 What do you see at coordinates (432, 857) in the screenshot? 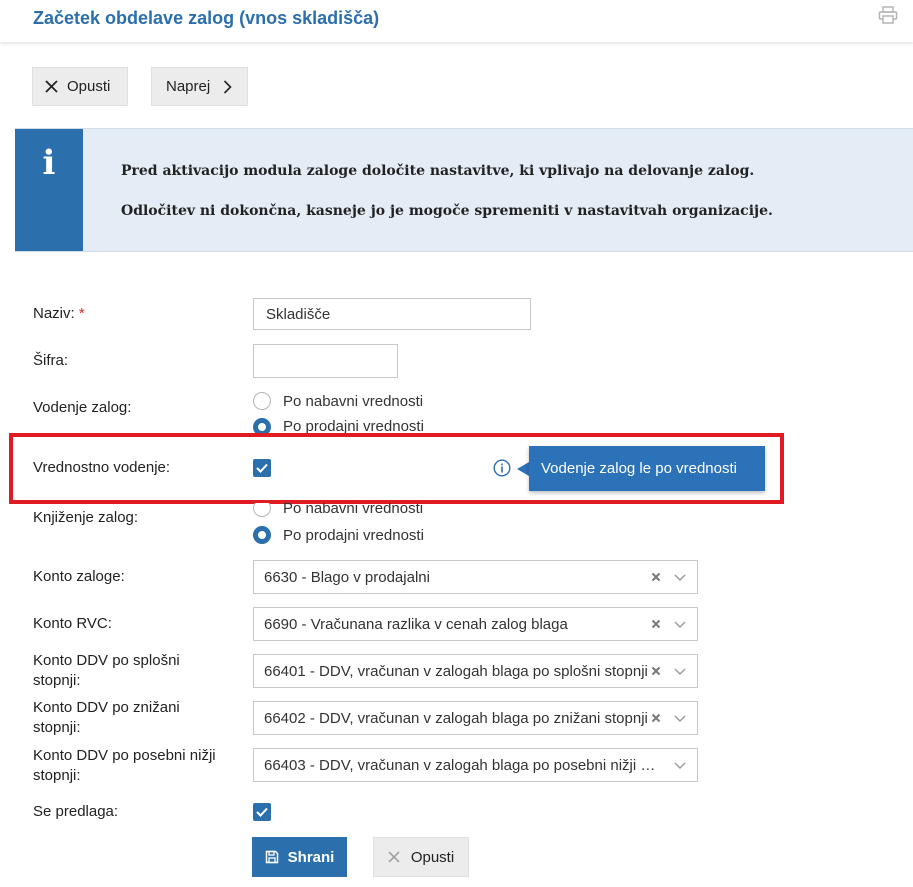
I see `footer-cancel-button-label: Opusti` at bounding box center [432, 857].